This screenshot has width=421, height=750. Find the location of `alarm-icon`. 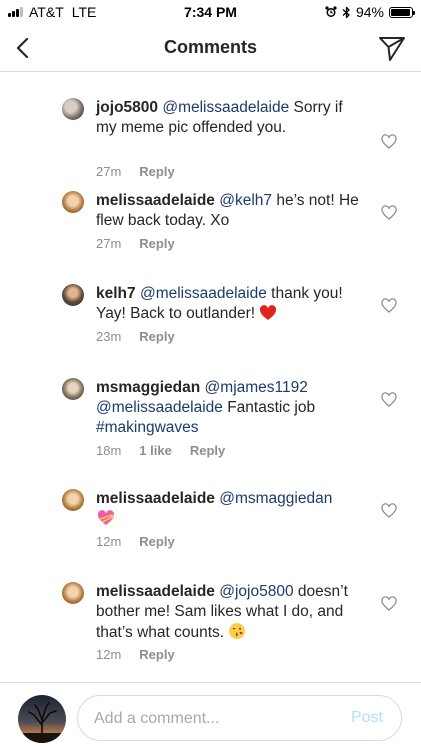

alarm-icon is located at coordinates (331, 11).